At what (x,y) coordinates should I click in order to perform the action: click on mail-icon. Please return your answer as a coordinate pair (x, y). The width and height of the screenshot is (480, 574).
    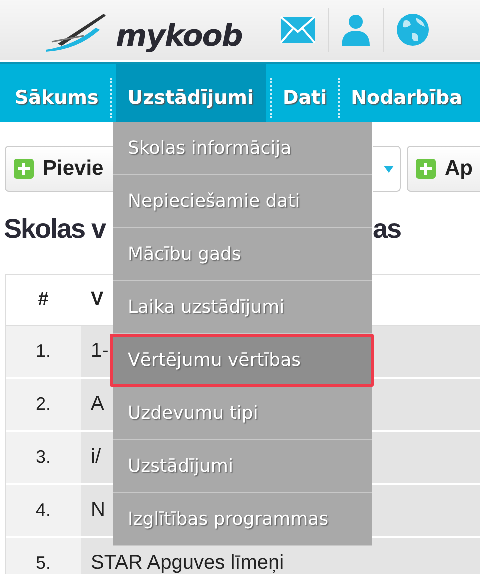
    Looking at the image, I should click on (298, 30).